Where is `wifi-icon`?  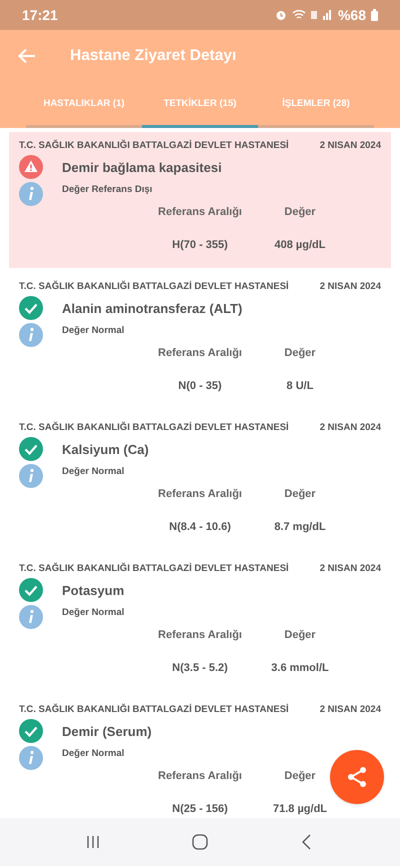 wifi-icon is located at coordinates (299, 15).